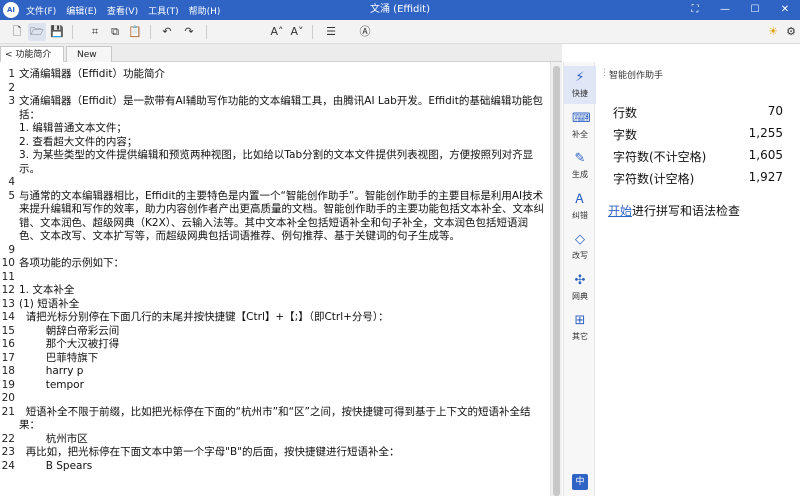 Image resolution: width=800 pixels, height=496 pixels. I want to click on document-edit-icon: ✎, so click(580, 158).